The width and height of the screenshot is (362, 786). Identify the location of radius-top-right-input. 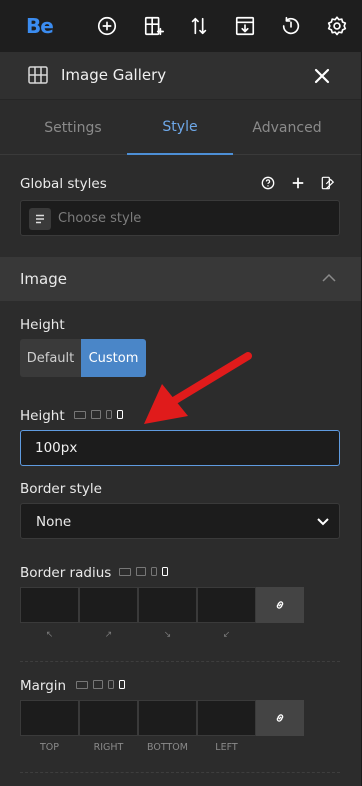
(108, 605).